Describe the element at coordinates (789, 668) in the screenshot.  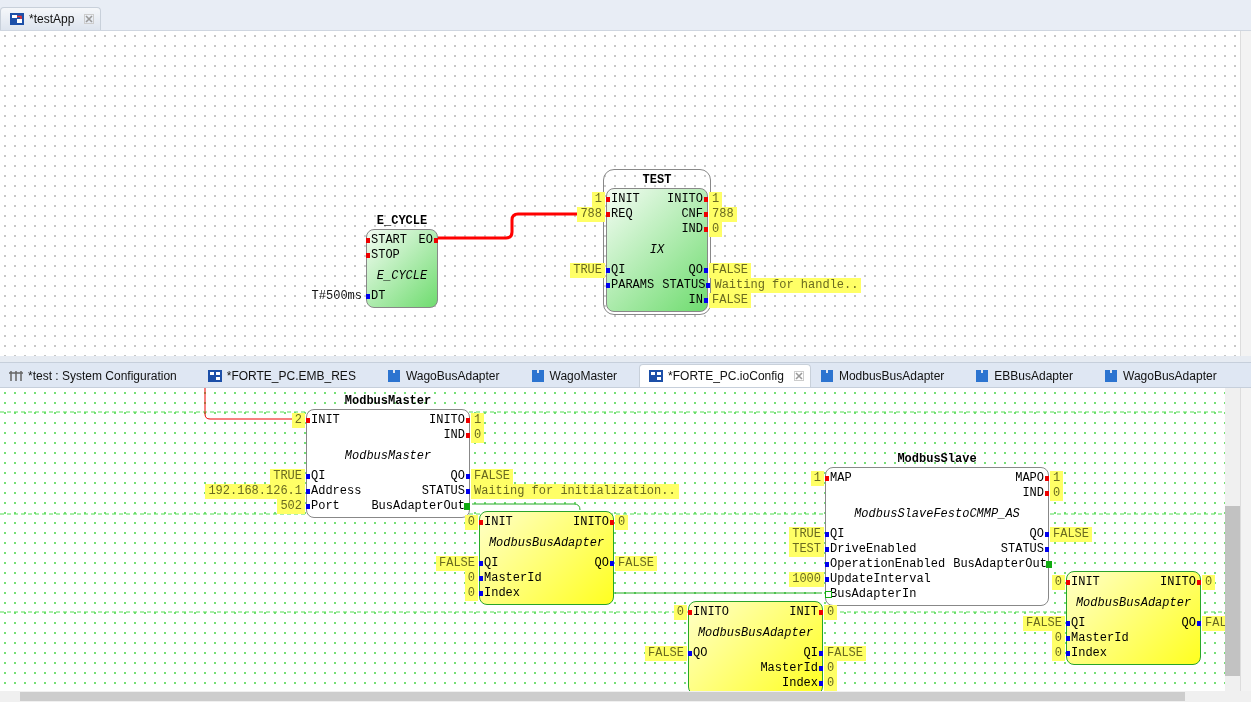
I see `port-label: MasterId` at that location.